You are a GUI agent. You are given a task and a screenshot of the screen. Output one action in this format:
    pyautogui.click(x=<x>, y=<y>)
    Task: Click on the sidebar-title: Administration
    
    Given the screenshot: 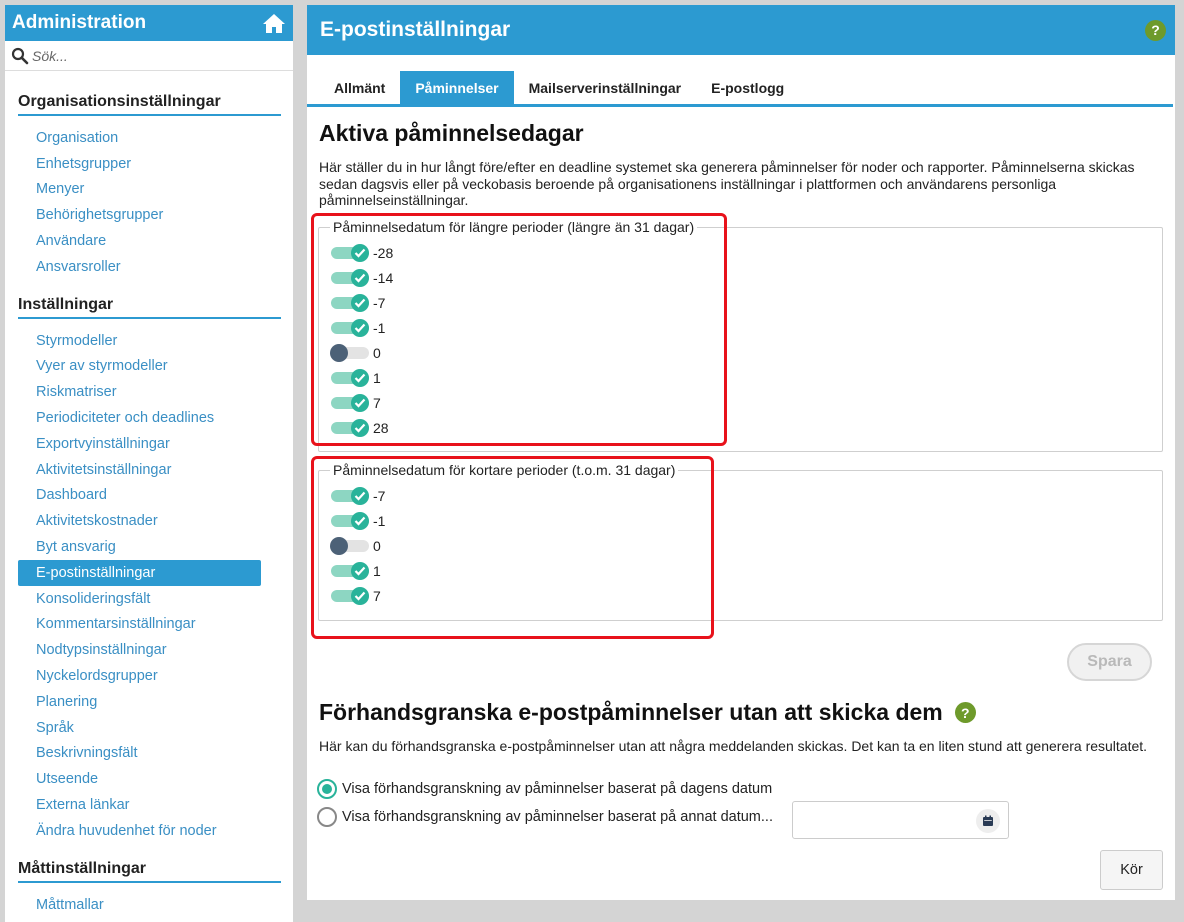 What is the action you would take?
    pyautogui.click(x=79, y=22)
    